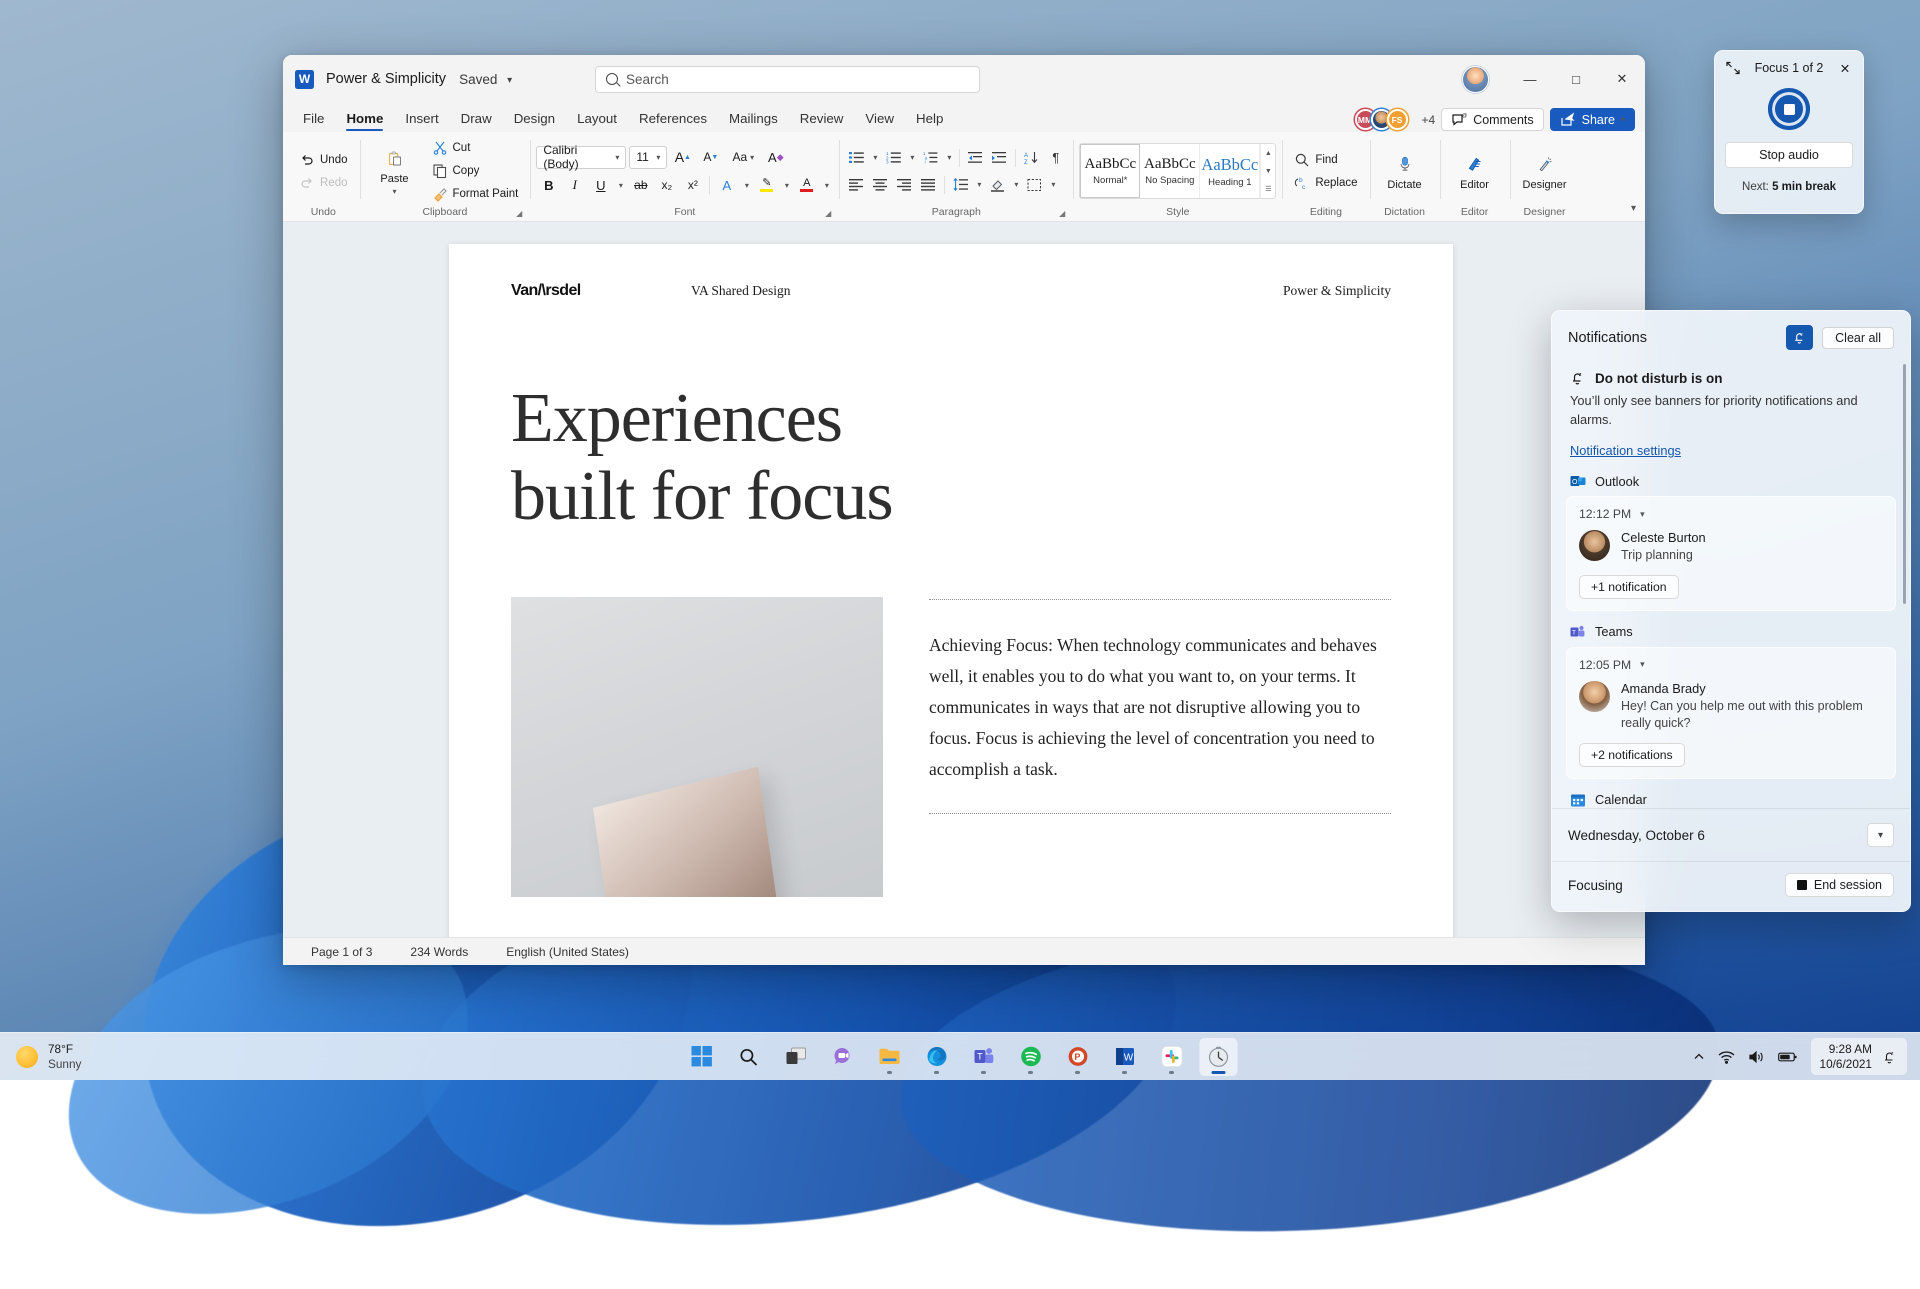  Describe the element at coordinates (997, 185) in the screenshot. I see `shading-button` at that location.